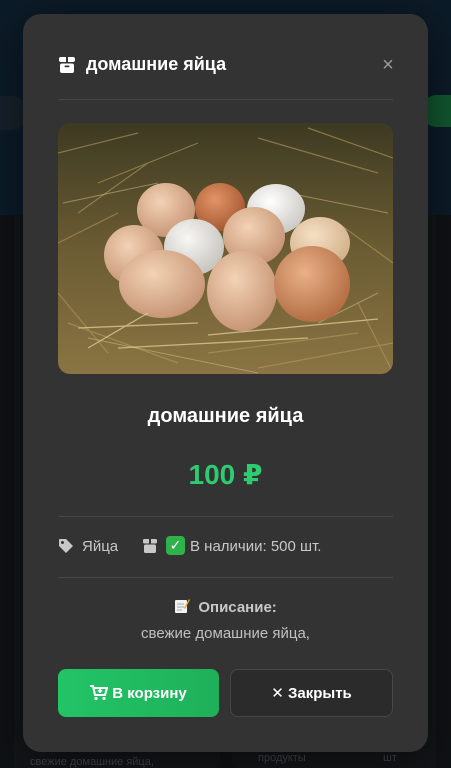 The width and height of the screenshot is (451, 768). Describe the element at coordinates (225, 633) in the screenshot. I see `product-description: свежие домашние яйца,` at that location.